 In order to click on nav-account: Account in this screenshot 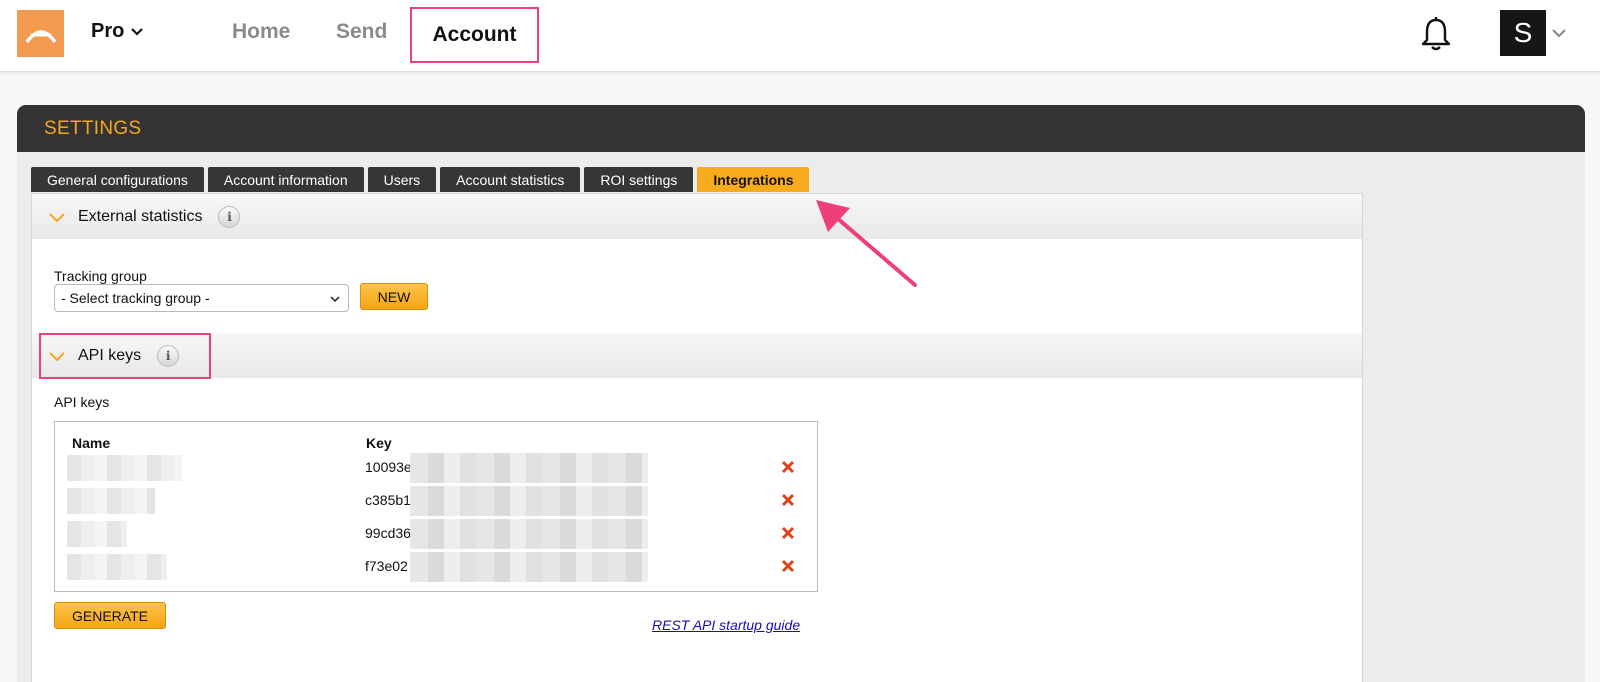, I will do `click(474, 35)`.